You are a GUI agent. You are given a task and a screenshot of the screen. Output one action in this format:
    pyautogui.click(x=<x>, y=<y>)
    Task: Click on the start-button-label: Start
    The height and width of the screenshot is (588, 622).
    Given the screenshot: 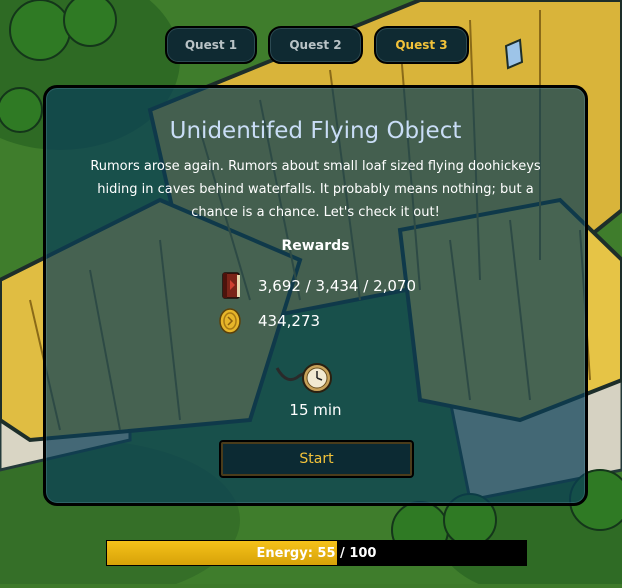 What is the action you would take?
    pyautogui.click(x=316, y=459)
    